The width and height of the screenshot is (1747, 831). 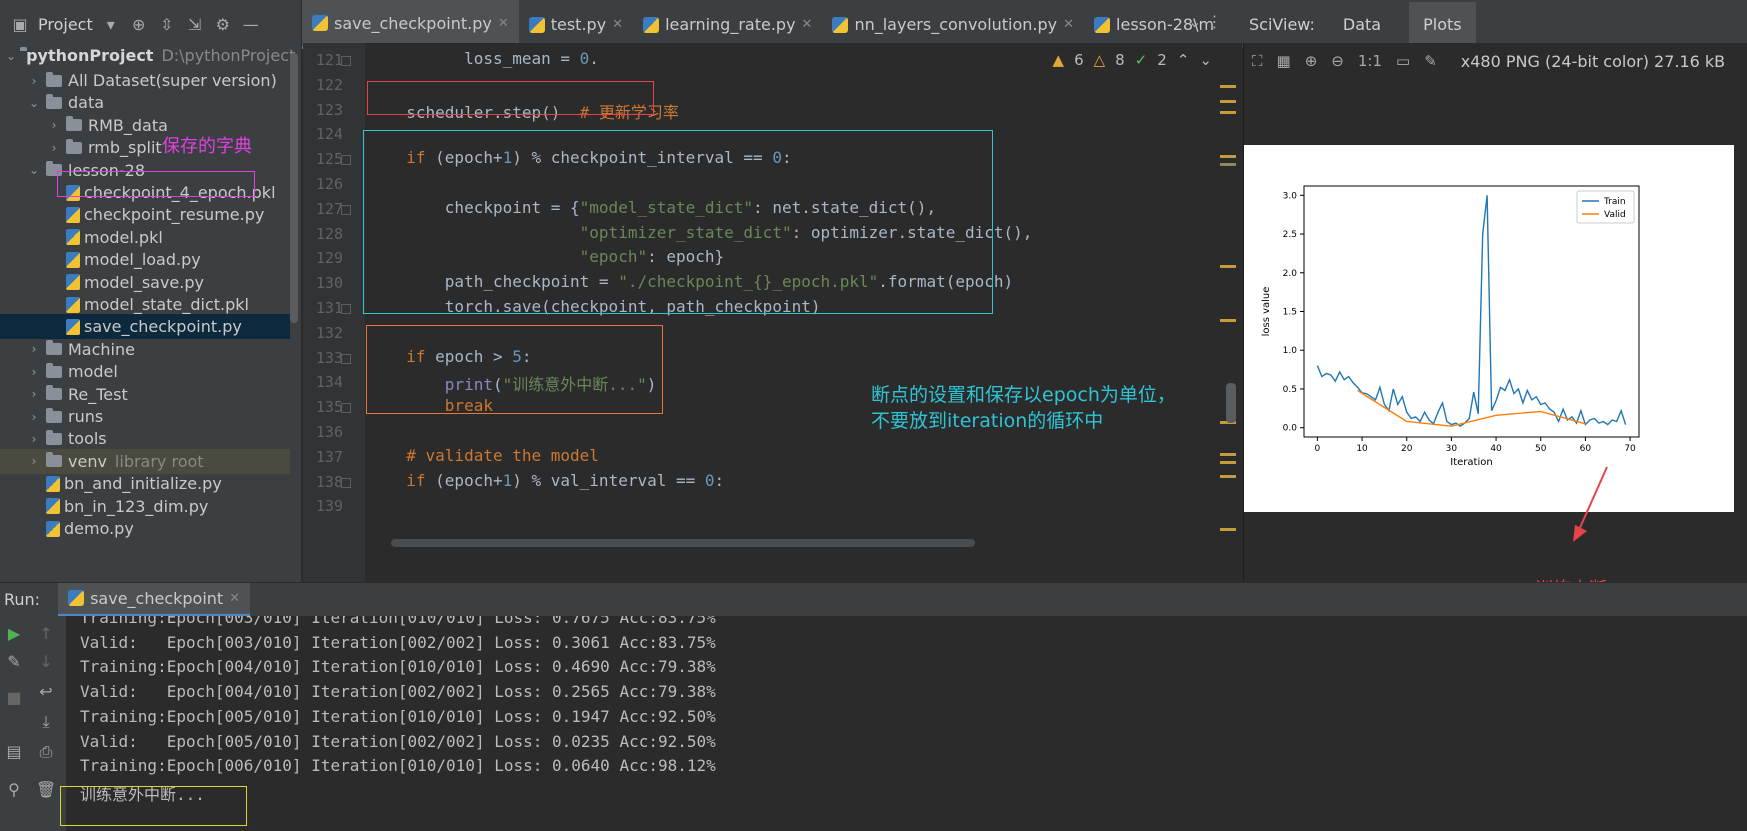 What do you see at coordinates (1257, 61) in the screenshot?
I see `fit-icon: ⛶` at bounding box center [1257, 61].